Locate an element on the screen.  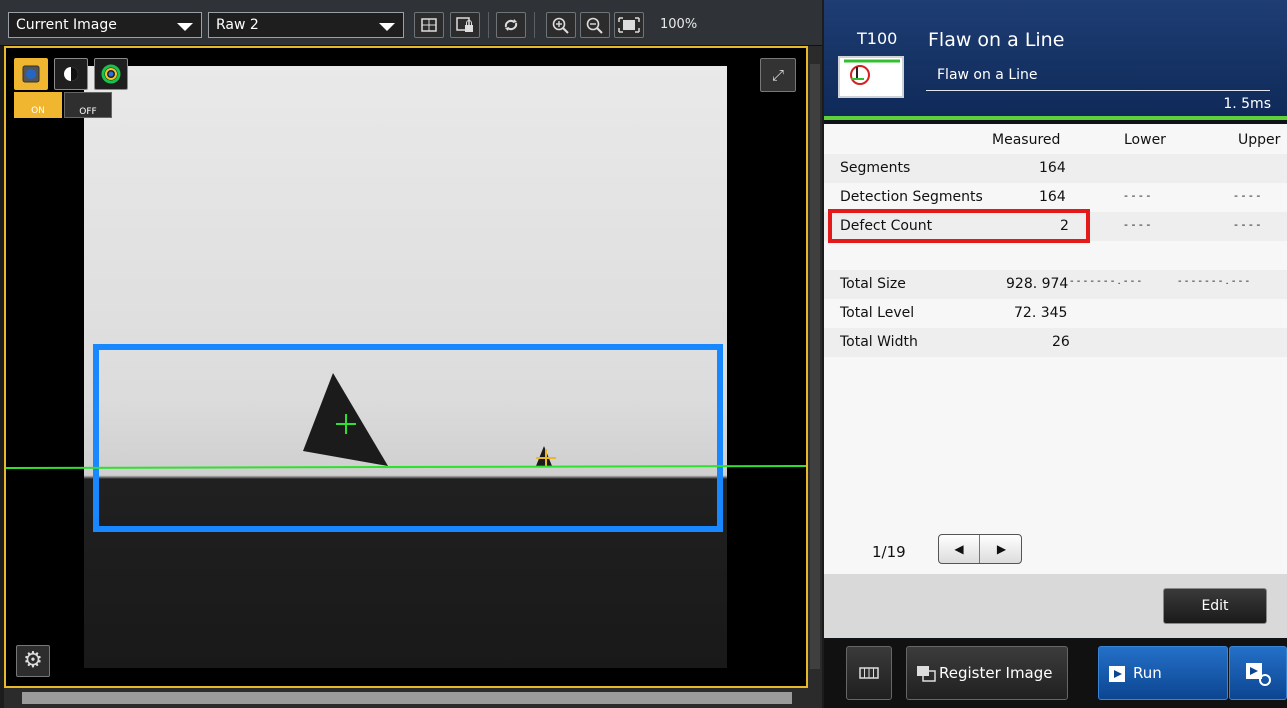
run-repeat-icon is located at coordinates (1258, 674).